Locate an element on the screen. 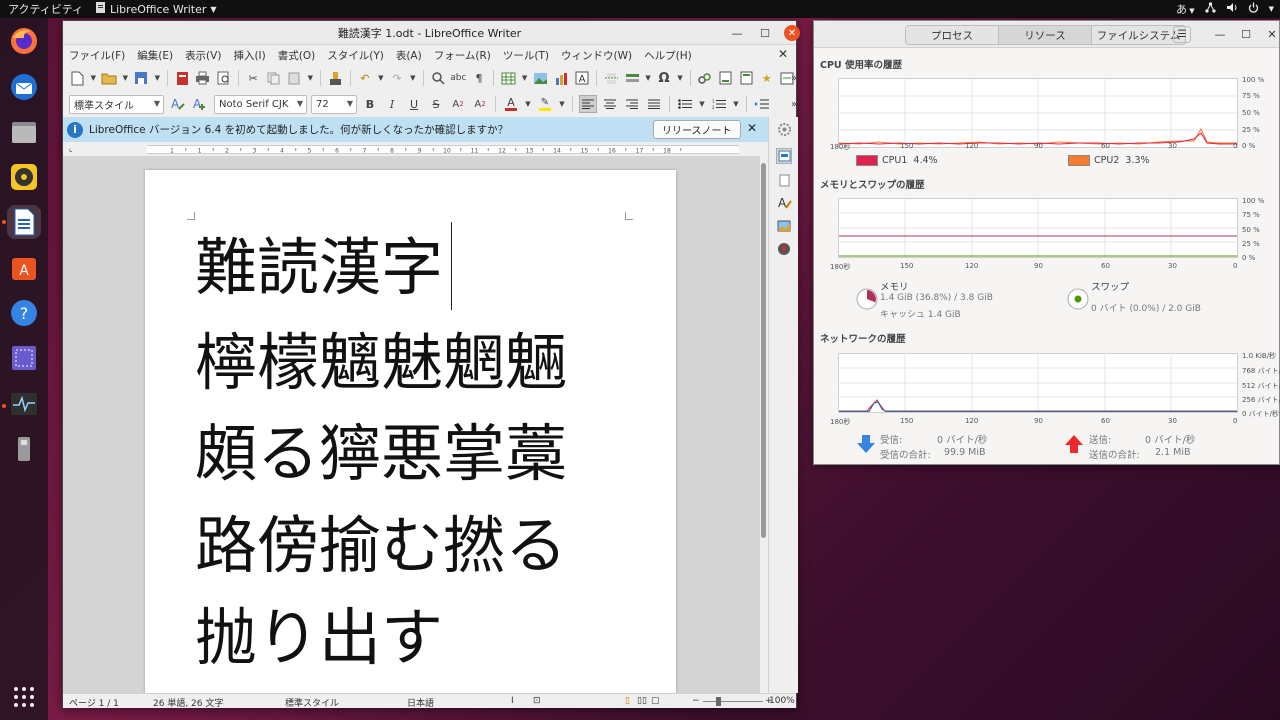 The image size is (1280, 720). redo-icon: ↷ is located at coordinates (397, 78).